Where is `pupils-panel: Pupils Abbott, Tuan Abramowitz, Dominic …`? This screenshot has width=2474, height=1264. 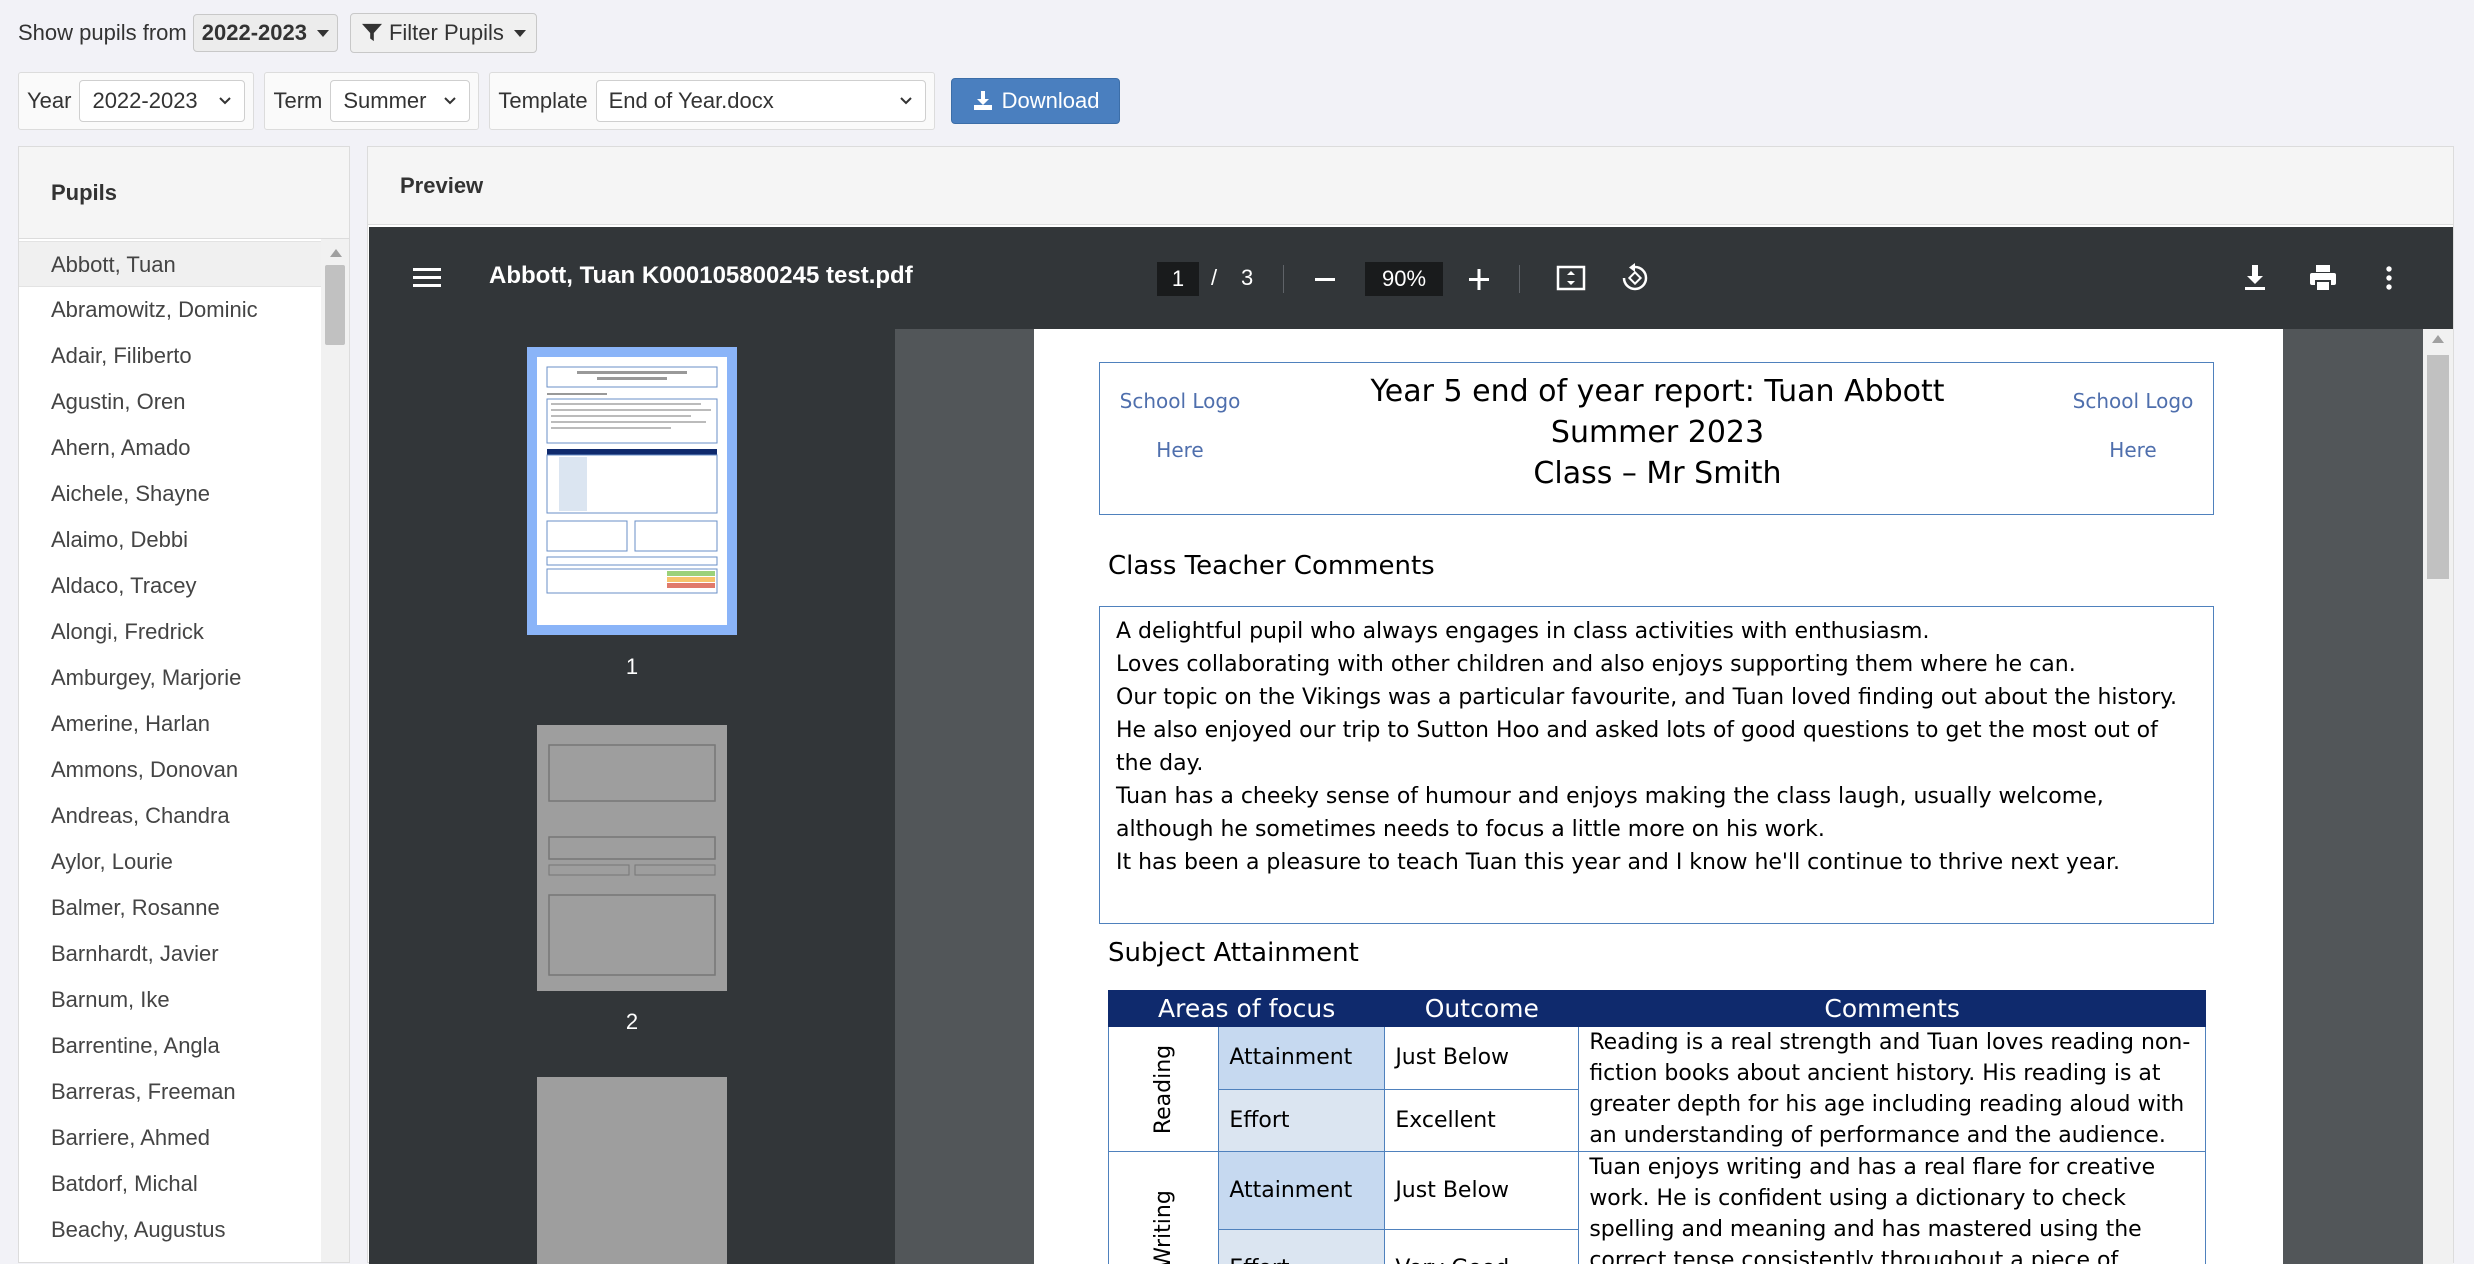 pupils-panel: Pupils Abbott, Tuan Abramowitz, Dominic … is located at coordinates (184, 704).